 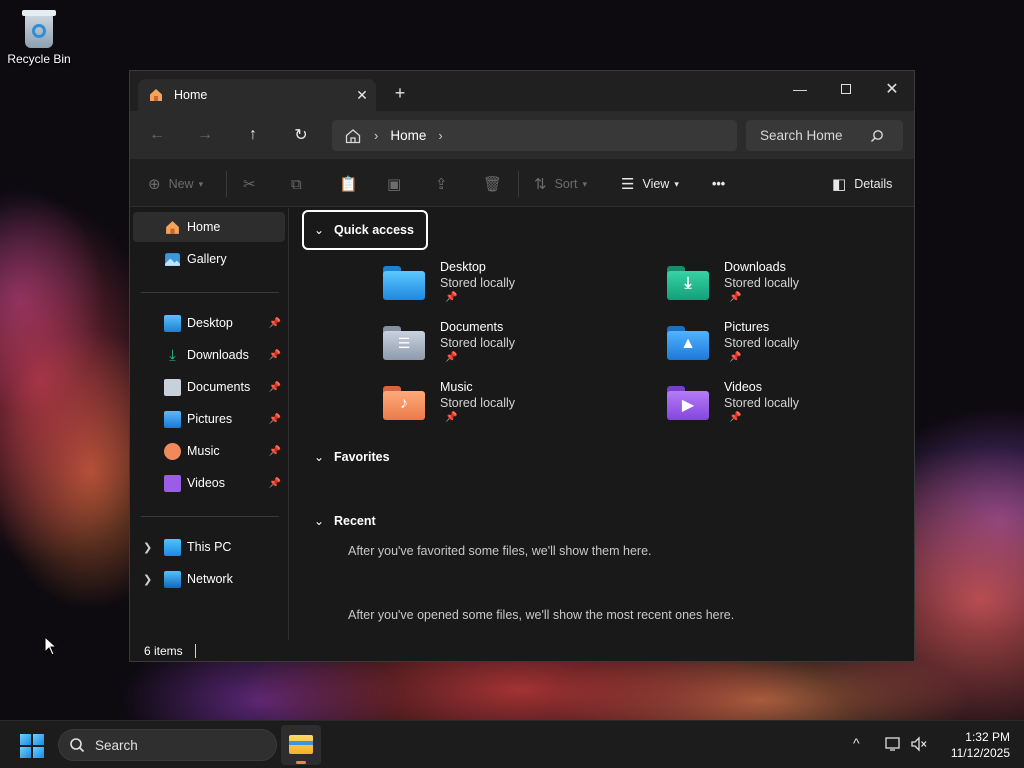 I want to click on rename-icon: ▣, so click(x=394, y=184).